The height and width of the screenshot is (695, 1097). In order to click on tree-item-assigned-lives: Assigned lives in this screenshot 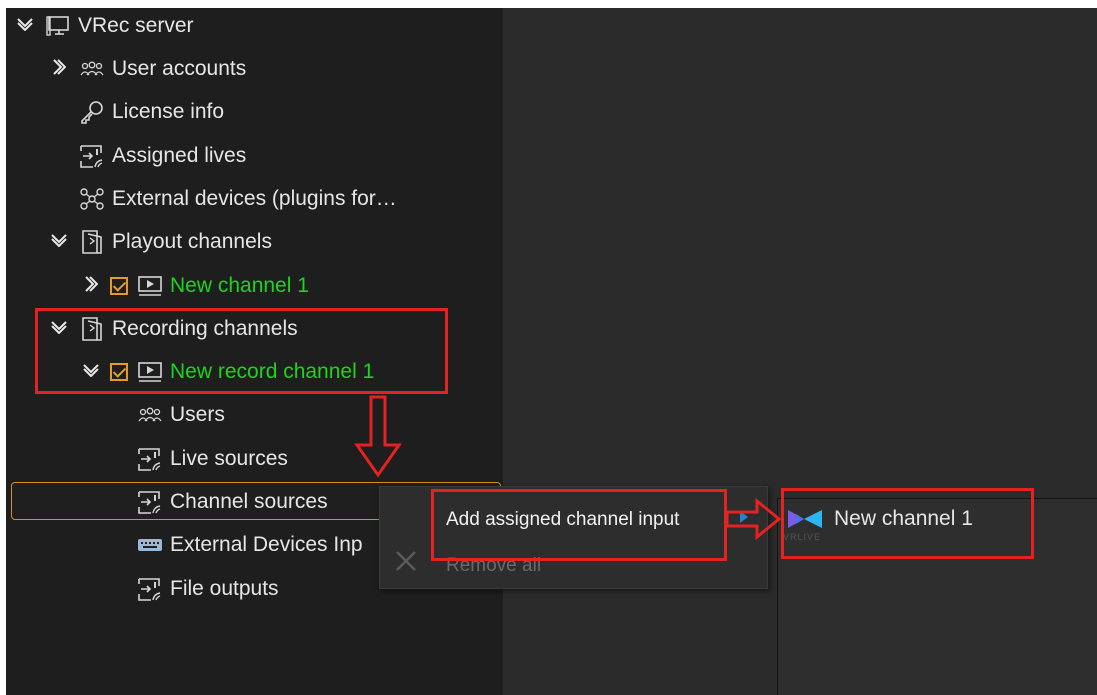, I will do `click(162, 156)`.